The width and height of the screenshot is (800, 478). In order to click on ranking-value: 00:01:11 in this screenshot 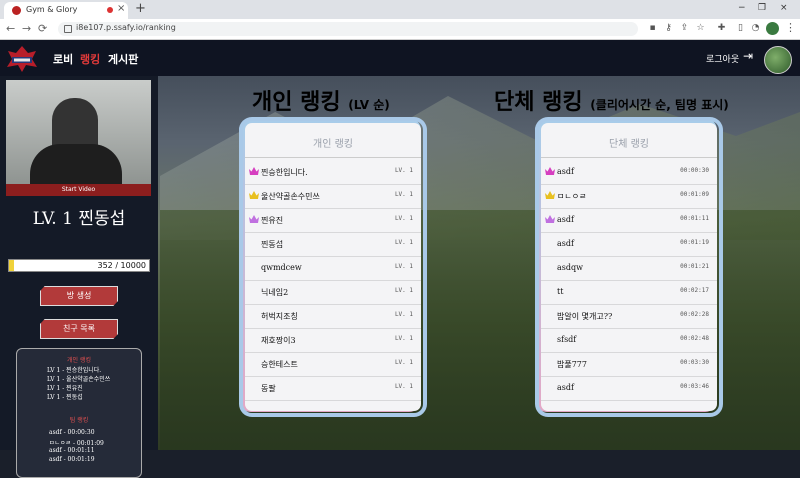, I will do `click(694, 218)`.